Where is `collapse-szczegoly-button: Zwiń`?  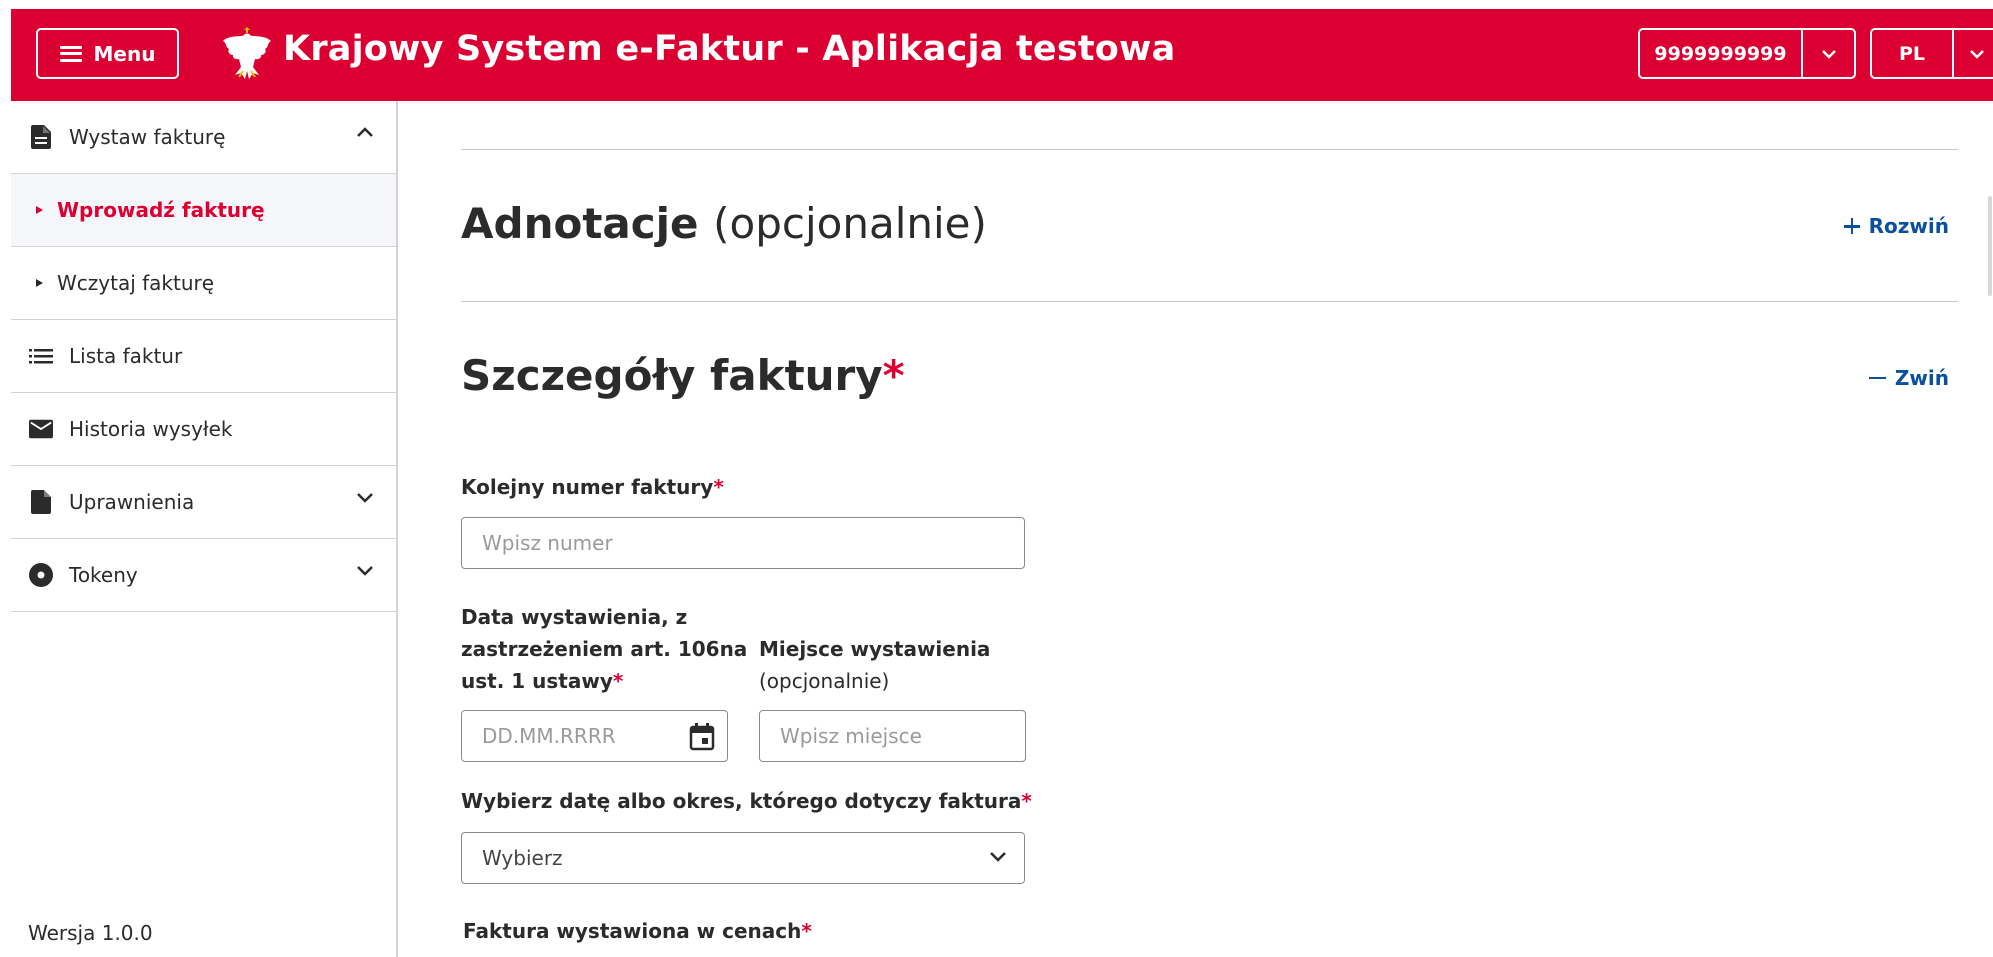
collapse-szczegoly-button: Zwiń is located at coordinates (1908, 378).